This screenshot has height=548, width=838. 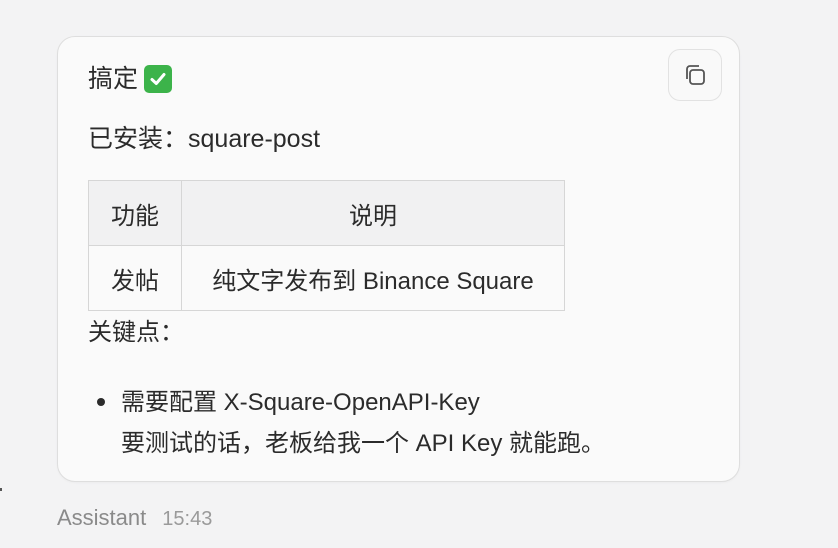 I want to click on message-timestamp: 15:43, so click(x=187, y=519).